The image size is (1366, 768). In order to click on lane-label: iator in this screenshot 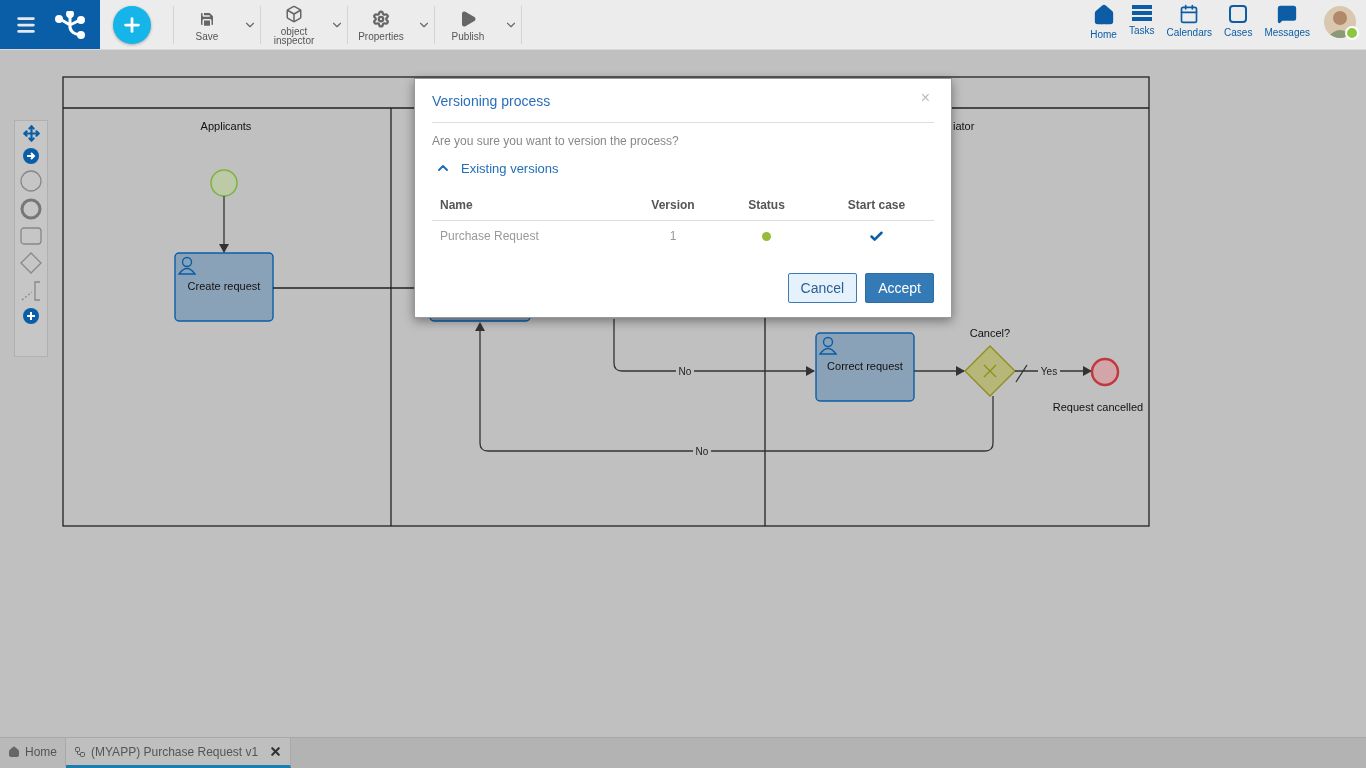, I will do `click(964, 126)`.